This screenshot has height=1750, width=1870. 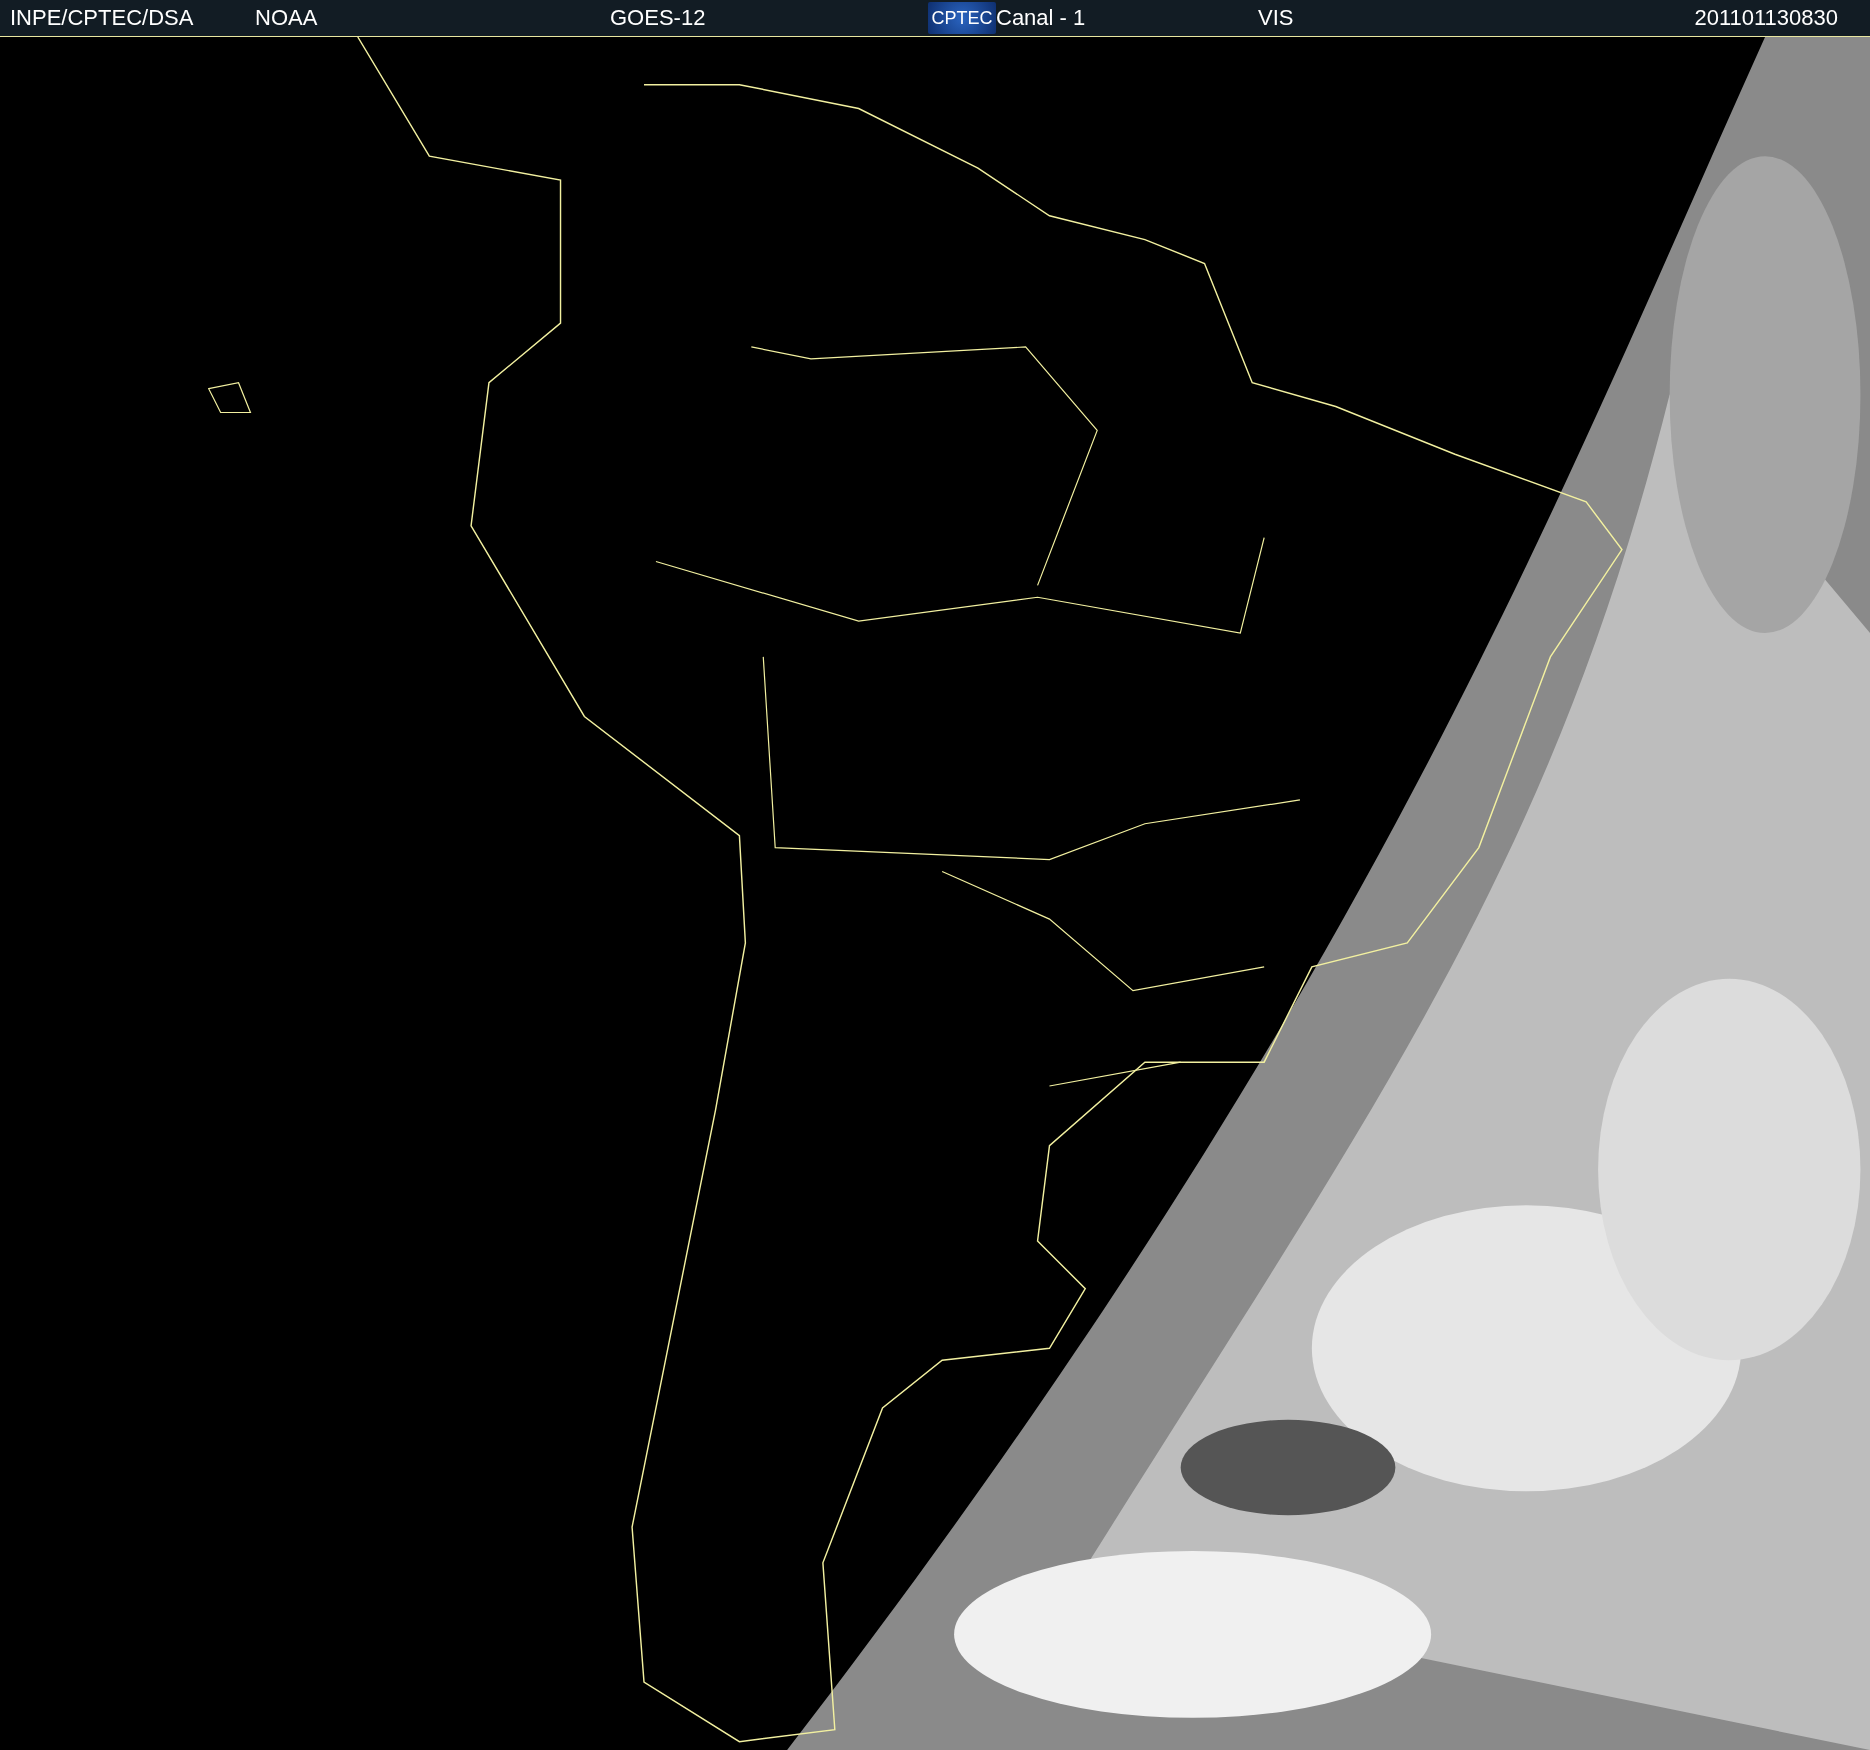 What do you see at coordinates (1041, 18) in the screenshot?
I see `channel-label: Canal - 1` at bounding box center [1041, 18].